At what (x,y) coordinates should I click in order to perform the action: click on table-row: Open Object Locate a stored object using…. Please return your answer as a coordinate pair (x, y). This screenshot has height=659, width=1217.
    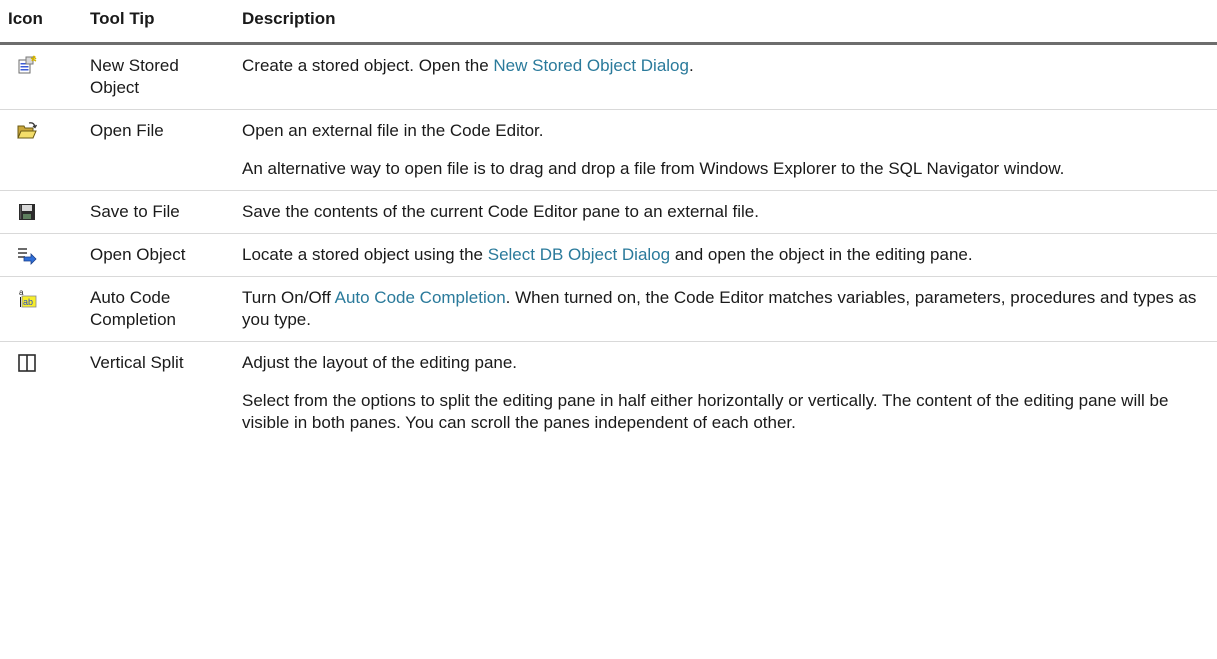
    Looking at the image, I should click on (608, 255).